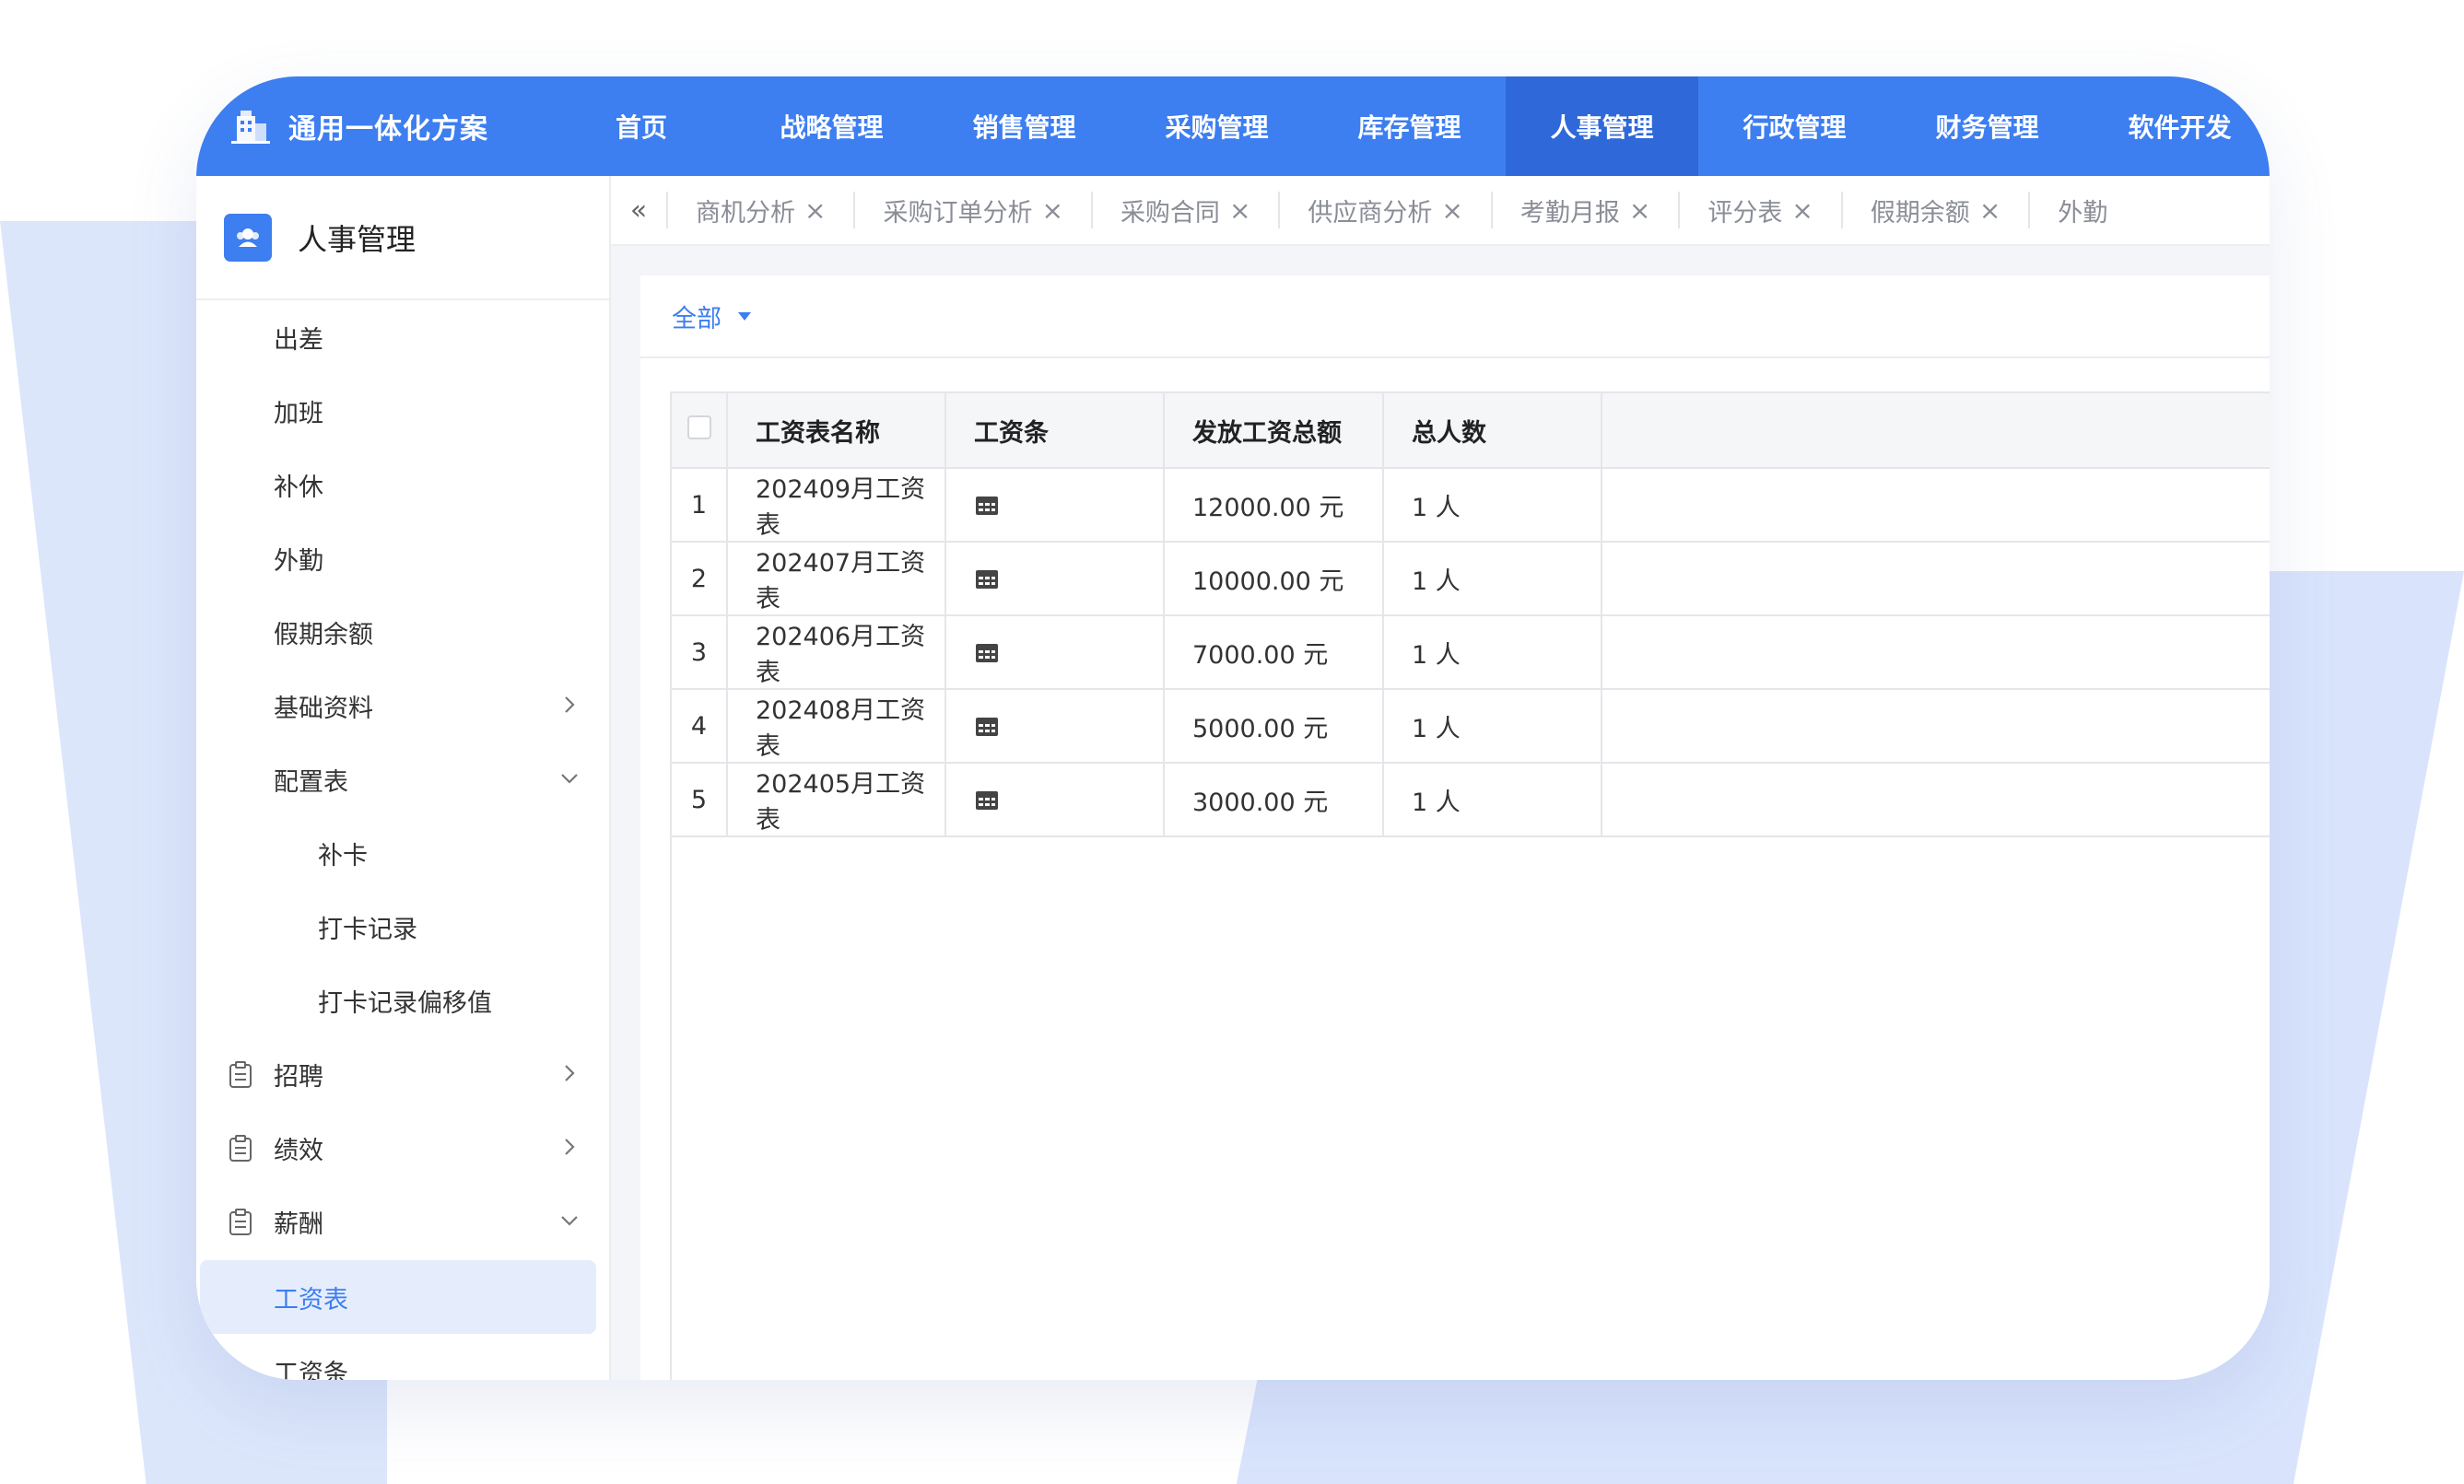 Image resolution: width=2464 pixels, height=1484 pixels. I want to click on main-nav: 首页 战略管理 销售管理 采购管理 库存管理 人事管理 行政管理 财务管理 软件开发, so click(1443, 126).